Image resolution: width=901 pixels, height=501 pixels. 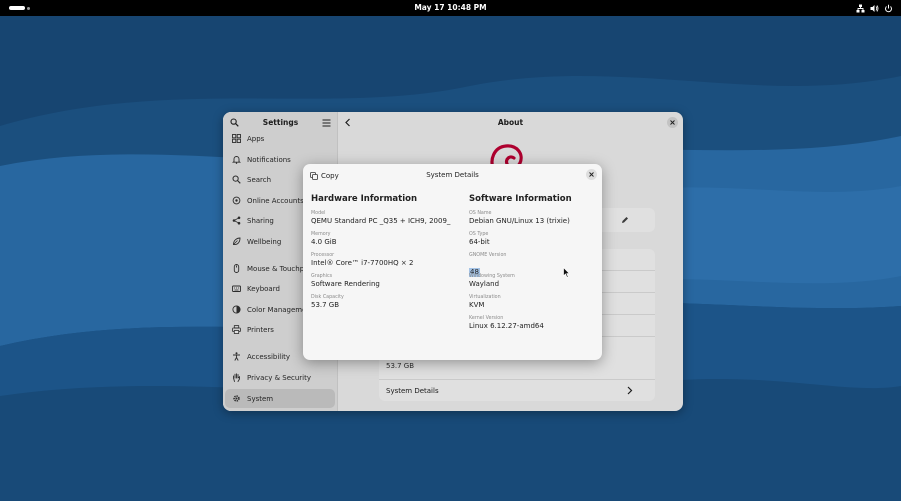 What do you see at coordinates (520, 199) in the screenshot?
I see `software-heading: Software Information` at bounding box center [520, 199].